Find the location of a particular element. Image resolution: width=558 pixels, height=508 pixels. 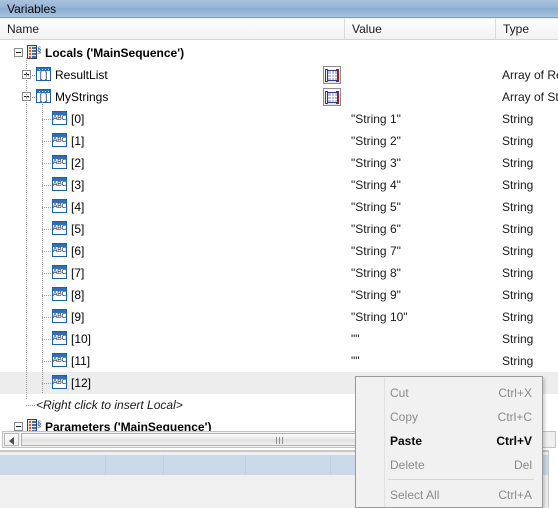

menu-item-label: Select All is located at coordinates (415, 495).